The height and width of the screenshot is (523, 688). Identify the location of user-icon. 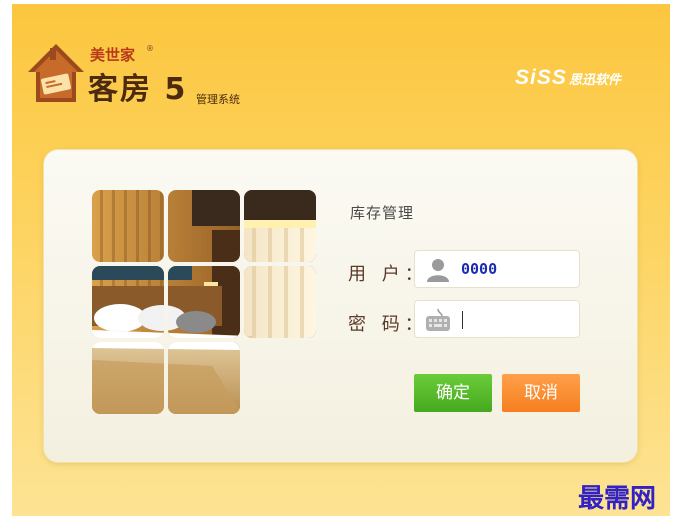
(438, 270).